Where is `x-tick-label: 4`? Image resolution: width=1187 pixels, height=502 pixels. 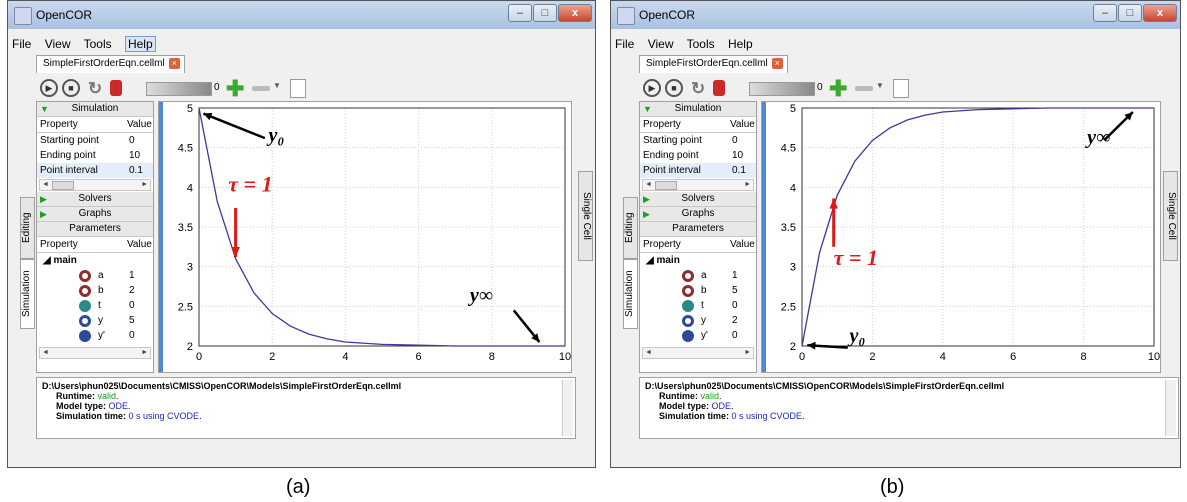 x-tick-label: 4 is located at coordinates (943, 357).